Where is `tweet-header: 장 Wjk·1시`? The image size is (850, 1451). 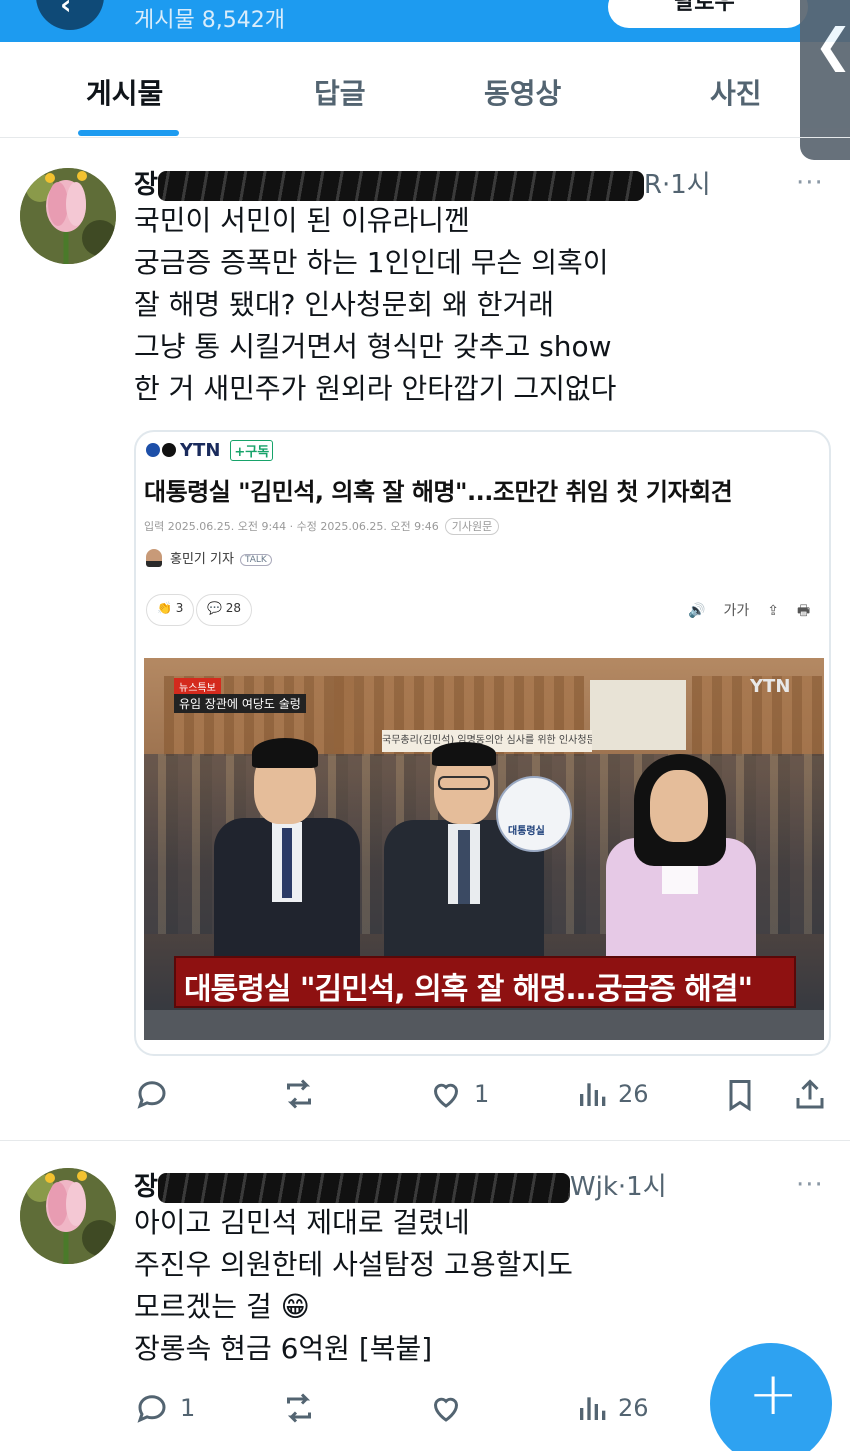
tweet-header: 장 Wjk·1시 is located at coordinates (400, 1184).